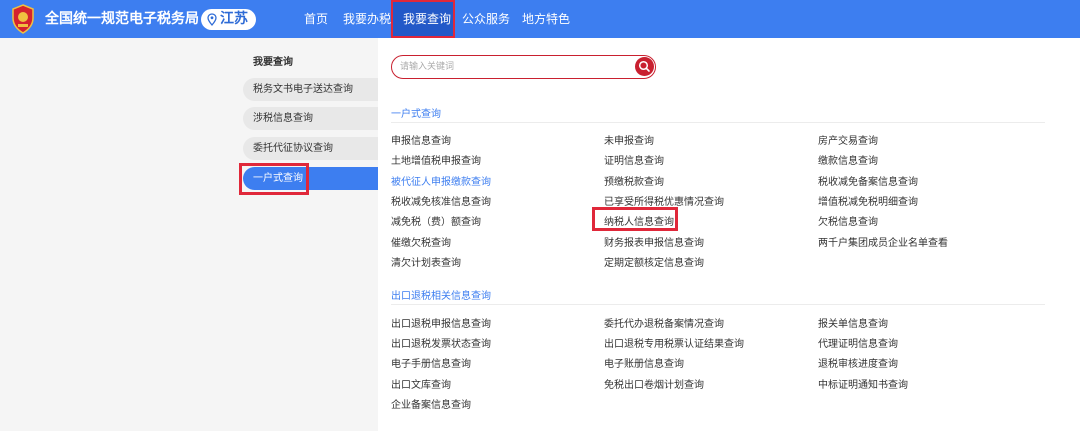 This screenshot has height=431, width=1080. I want to click on link-enterprise-filing: 企业备案信息查询, so click(431, 403).